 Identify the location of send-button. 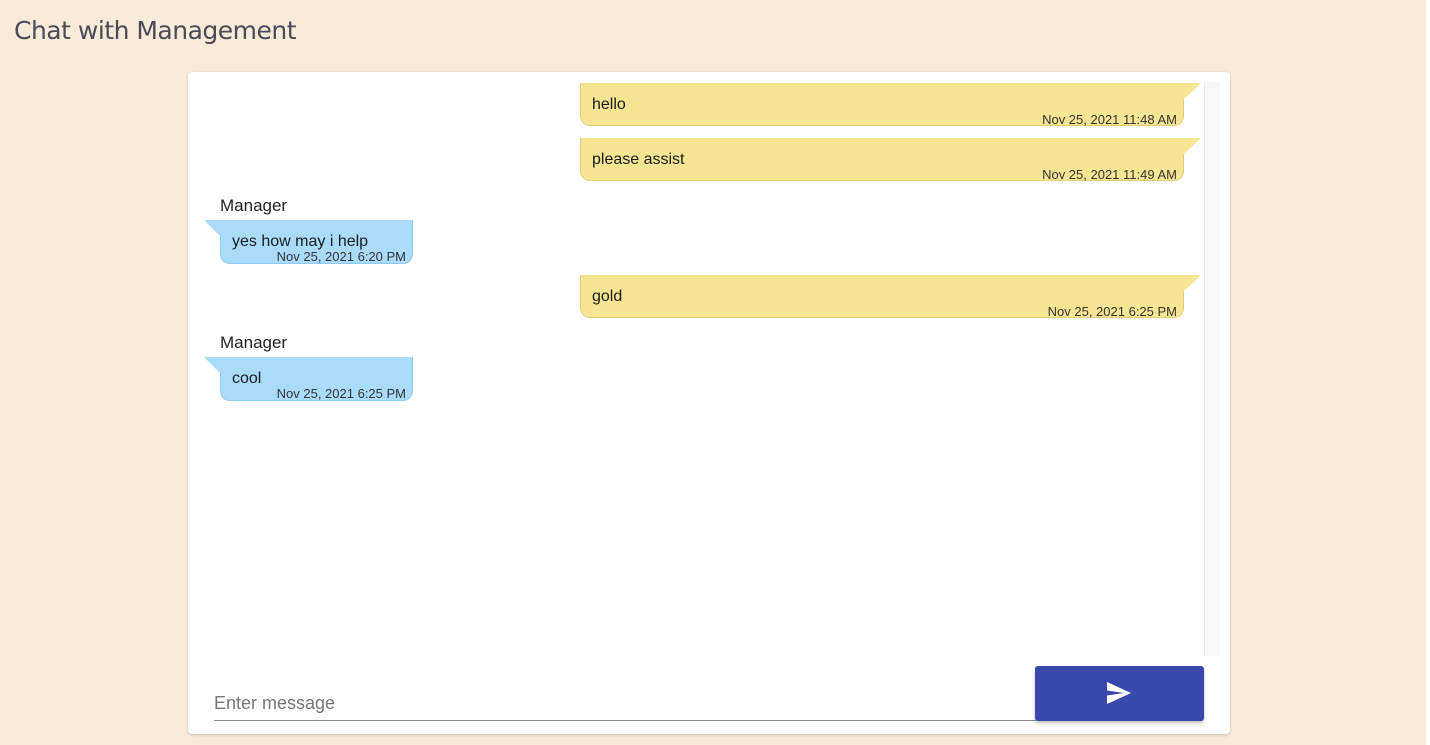
(1119, 693).